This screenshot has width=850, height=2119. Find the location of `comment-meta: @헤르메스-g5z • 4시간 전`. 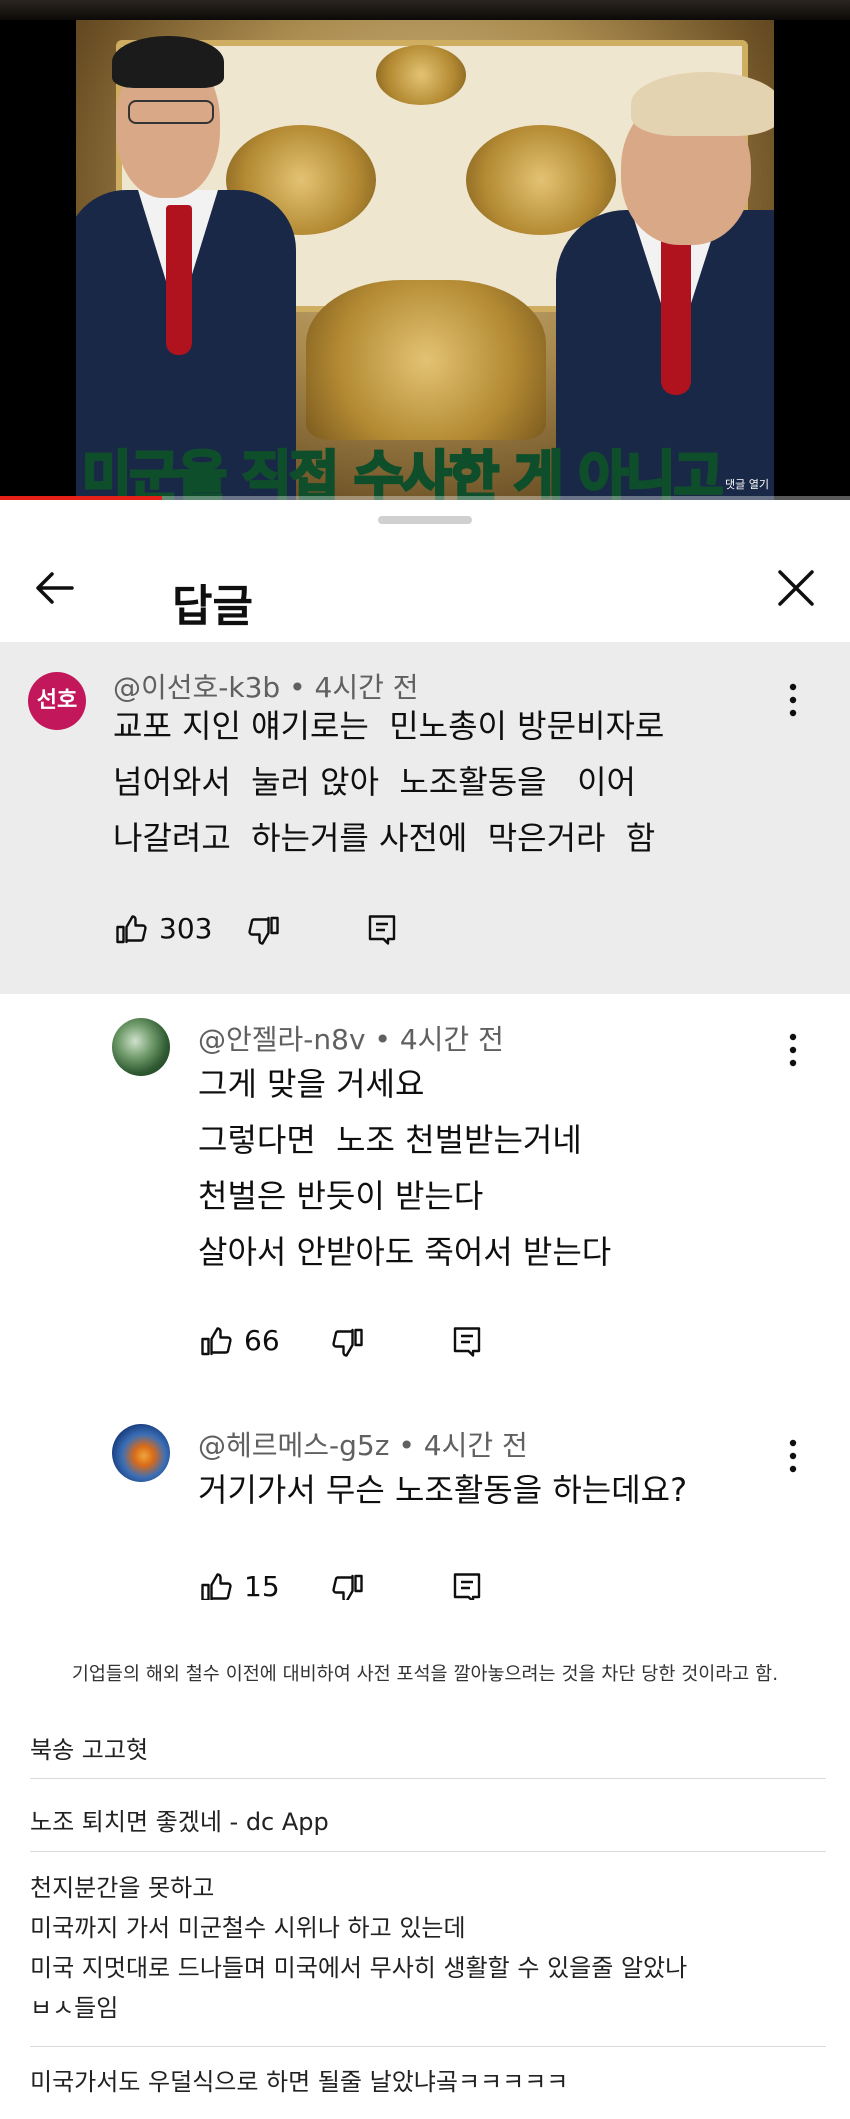

comment-meta: @헤르메스-g5z • 4시간 전 is located at coordinates (363, 1444).